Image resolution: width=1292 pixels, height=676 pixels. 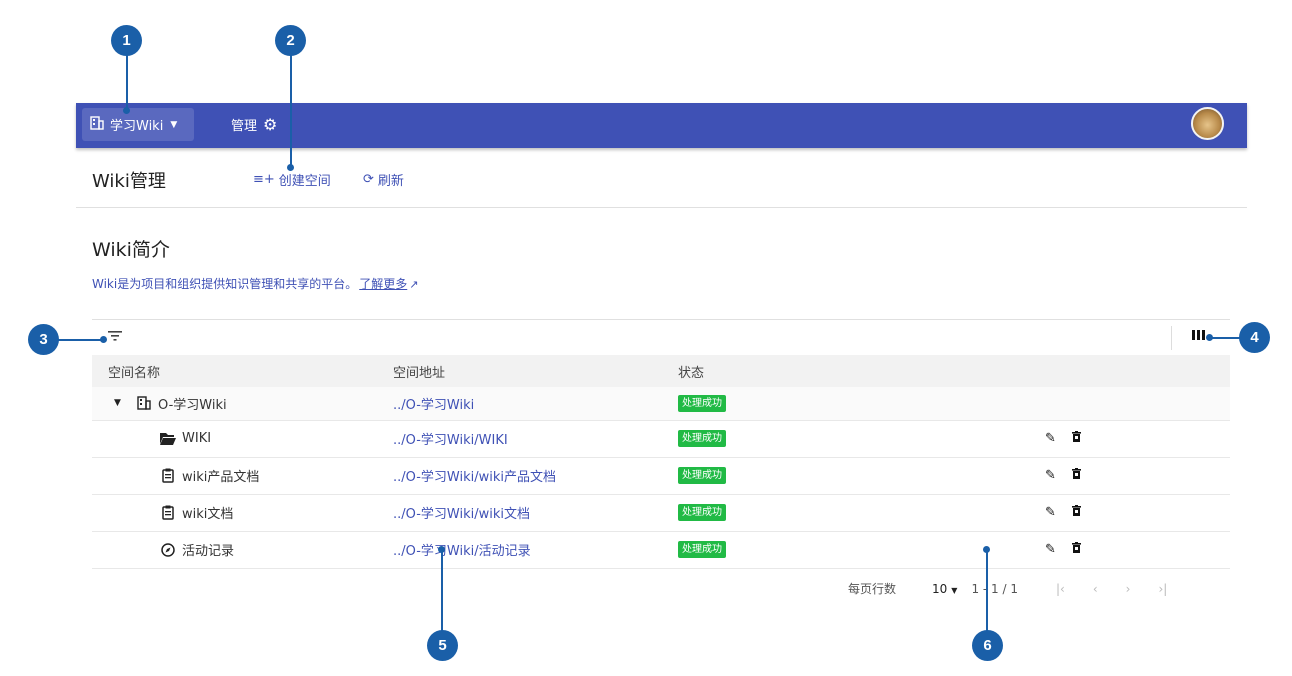 I want to click on header-actions, so click(x=1088, y=371).